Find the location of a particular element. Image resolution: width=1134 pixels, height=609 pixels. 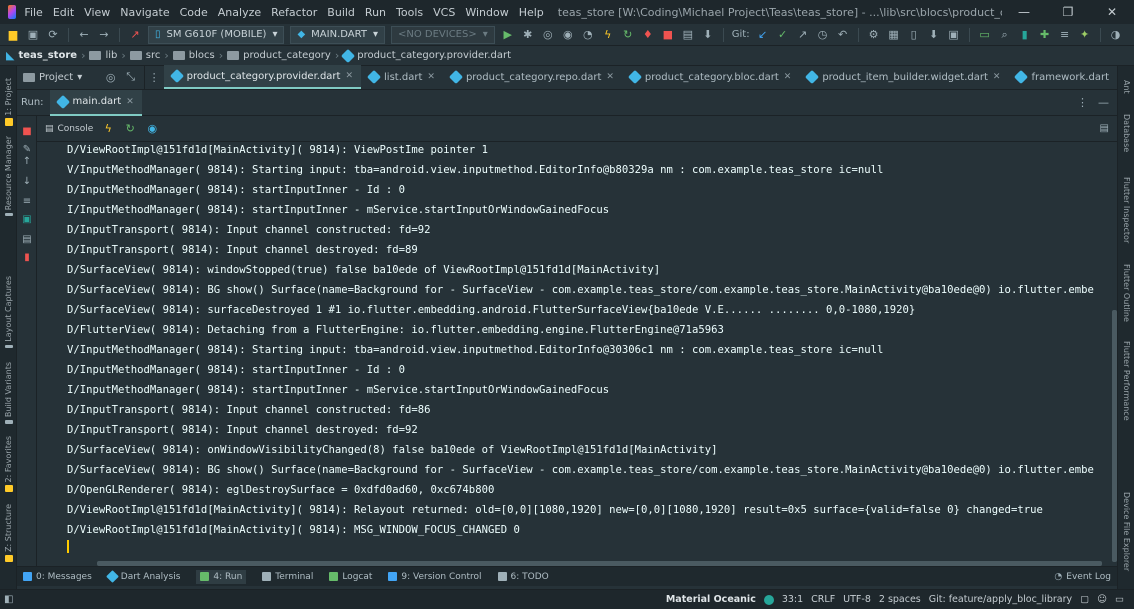

menu-code: Code is located at coordinates (194, 12).